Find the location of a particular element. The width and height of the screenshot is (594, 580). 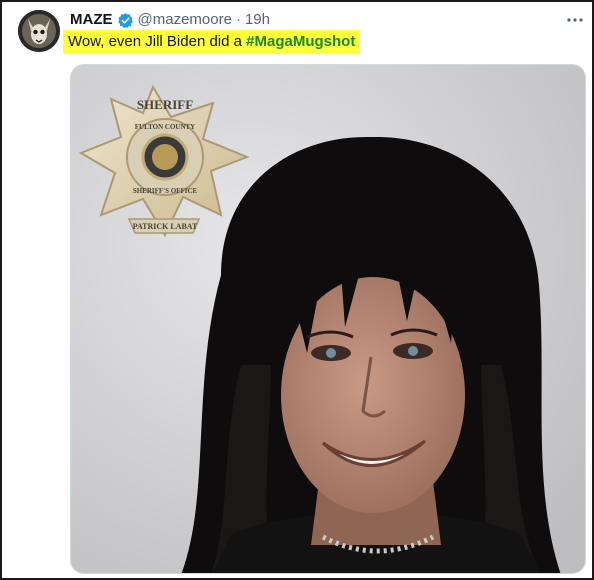

hashtag-link: #MagaMugshot is located at coordinates (300, 41).